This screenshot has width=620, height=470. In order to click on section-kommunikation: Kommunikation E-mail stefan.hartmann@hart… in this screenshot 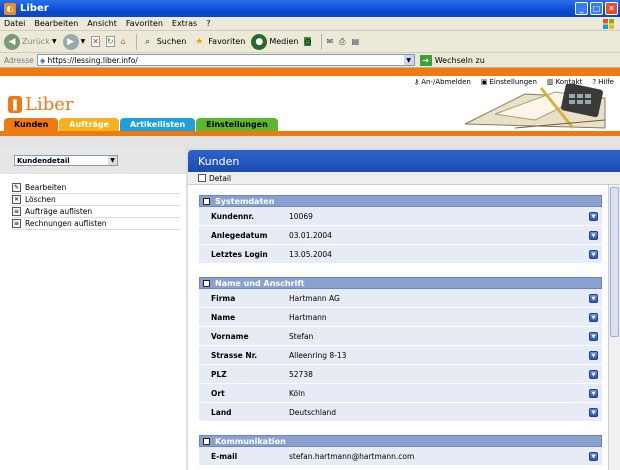, I will do `click(400, 450)`.